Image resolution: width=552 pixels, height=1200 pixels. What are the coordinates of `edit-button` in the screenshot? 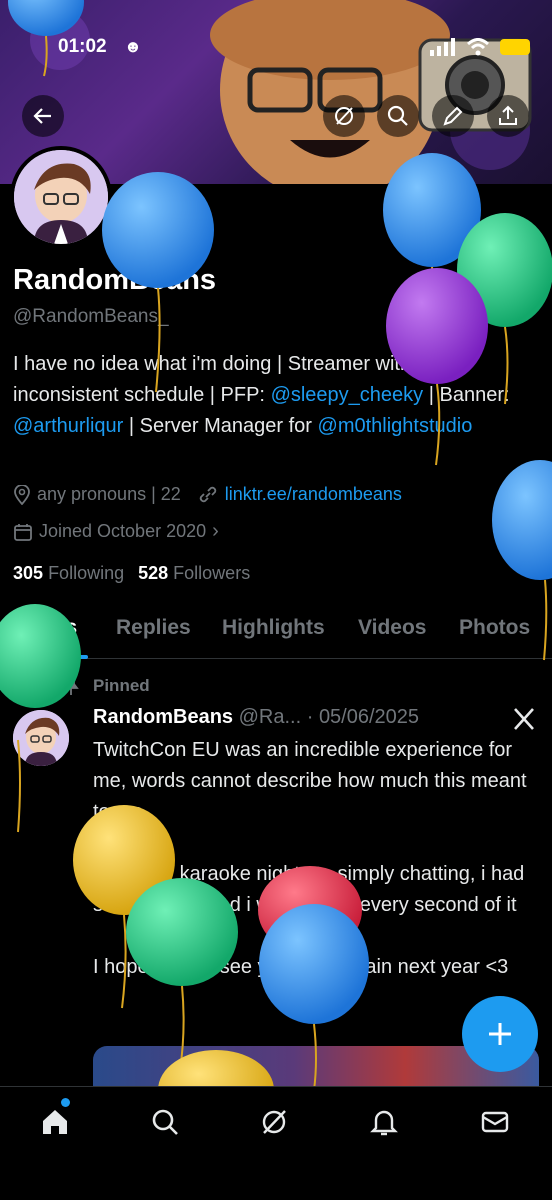 It's located at (453, 116).